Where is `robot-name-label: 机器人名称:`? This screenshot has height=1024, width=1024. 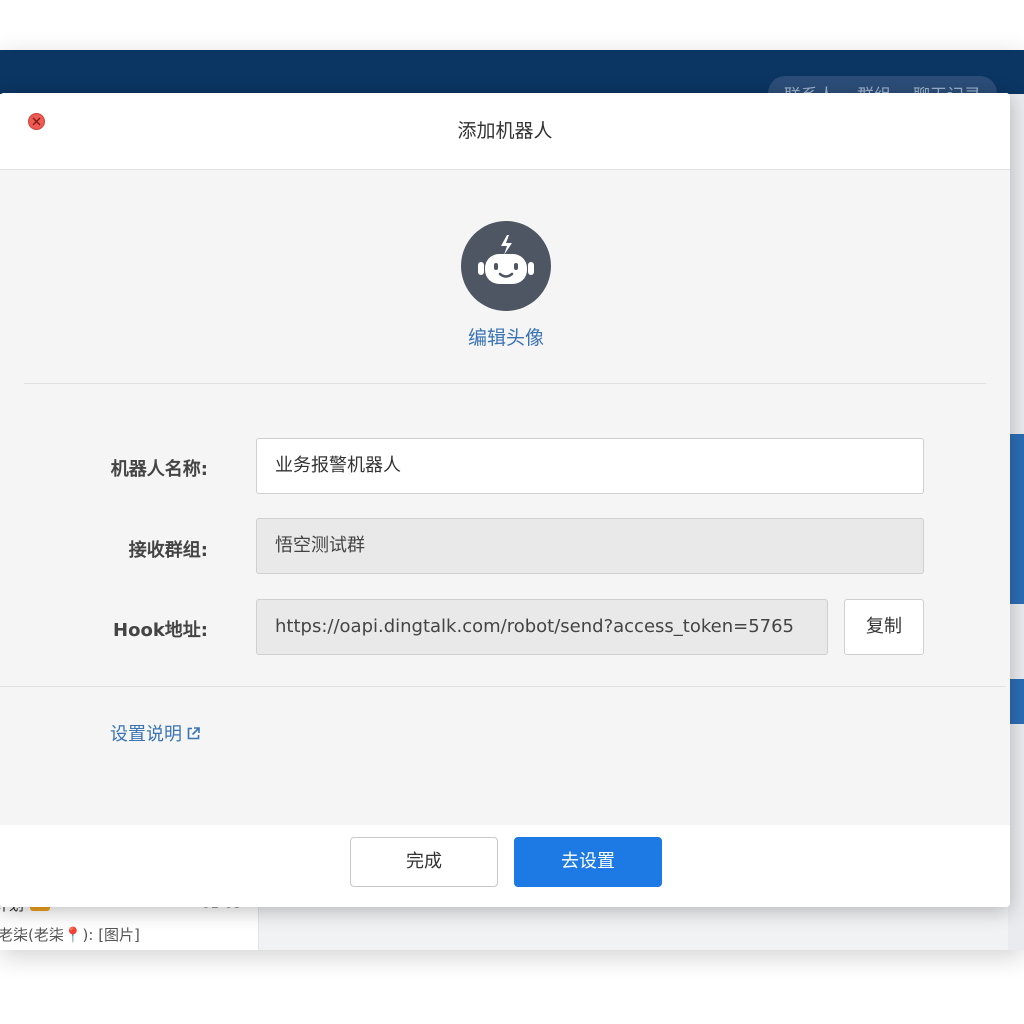
robot-name-label: 机器人名称: is located at coordinates (159, 469).